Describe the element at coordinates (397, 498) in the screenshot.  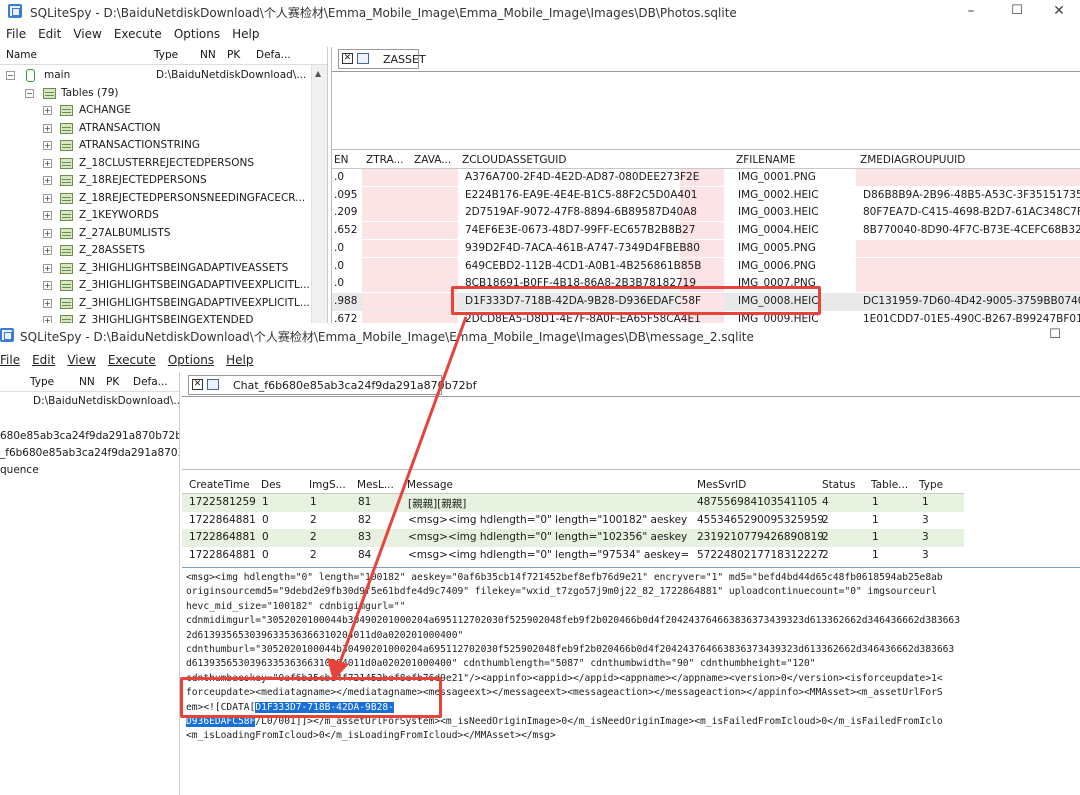
I see `annotation-arrow` at that location.